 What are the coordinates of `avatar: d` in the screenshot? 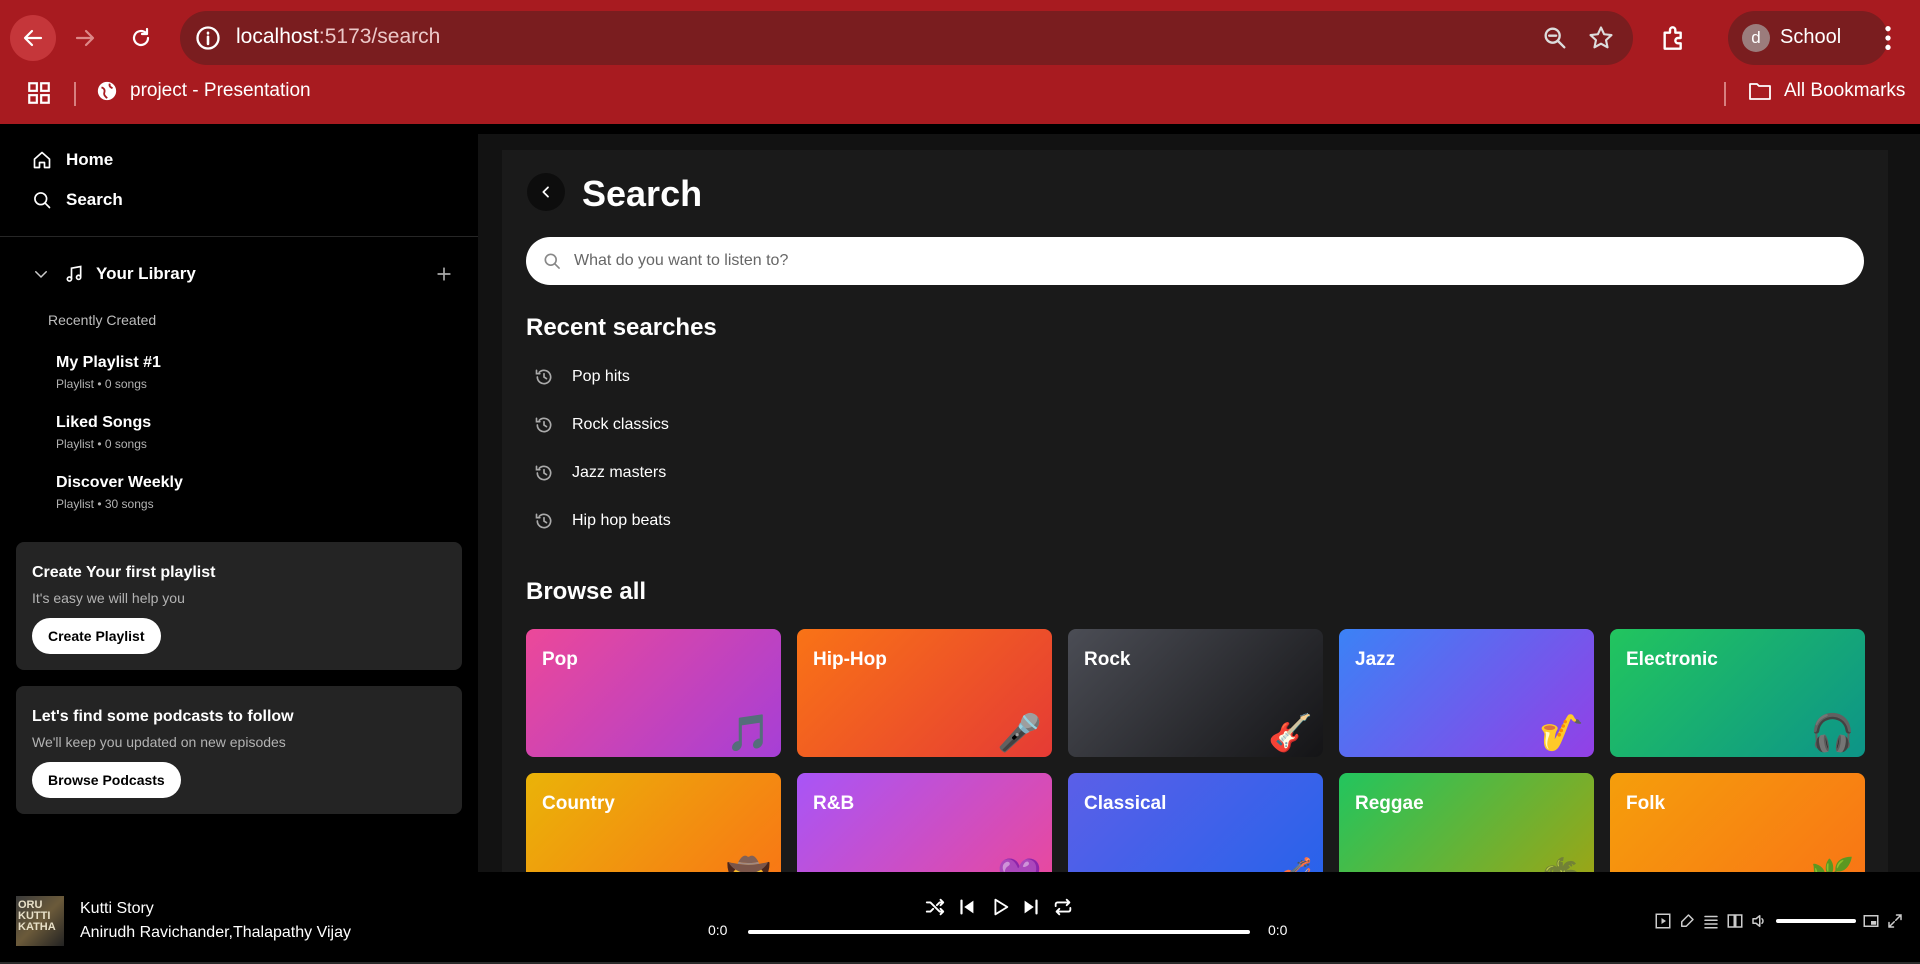 It's located at (1756, 38).